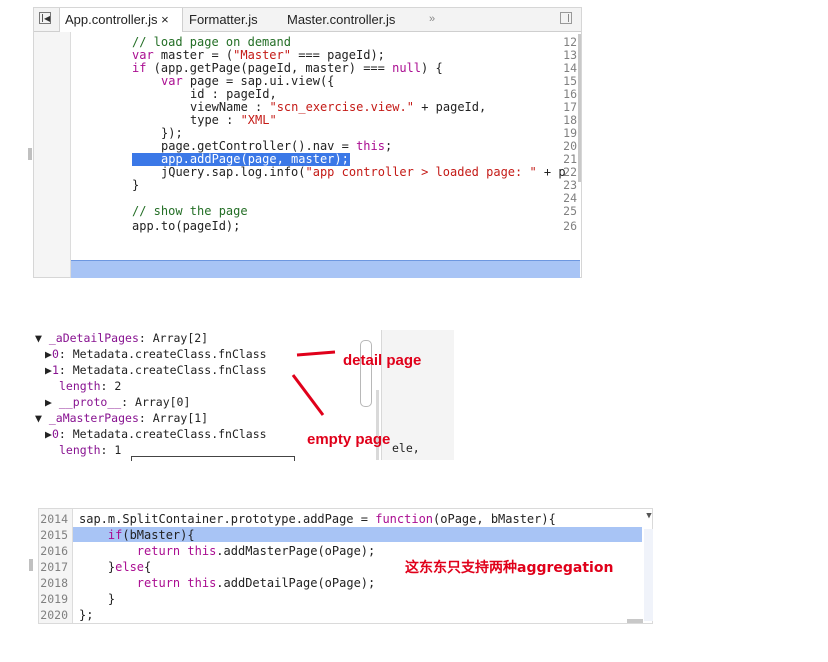 The width and height of the screenshot is (828, 662). I want to click on code-line: // show the page, so click(190, 211).